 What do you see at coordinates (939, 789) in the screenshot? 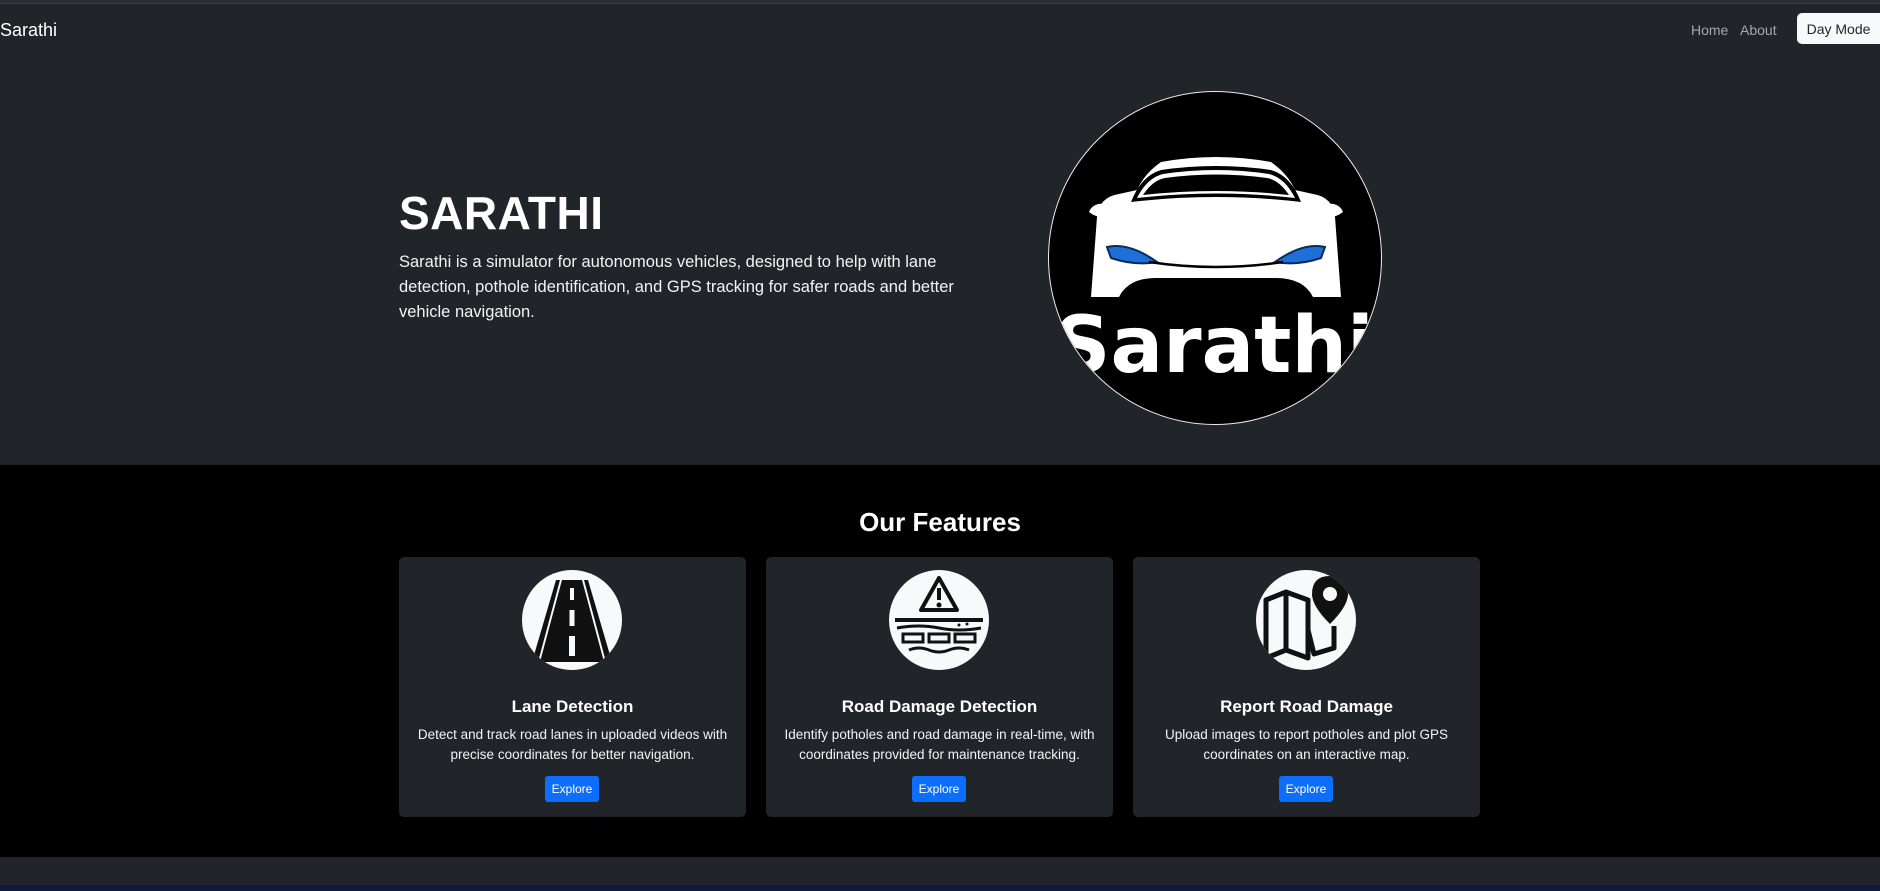
I see `explore-button-road-damage-detection: Explore` at bounding box center [939, 789].